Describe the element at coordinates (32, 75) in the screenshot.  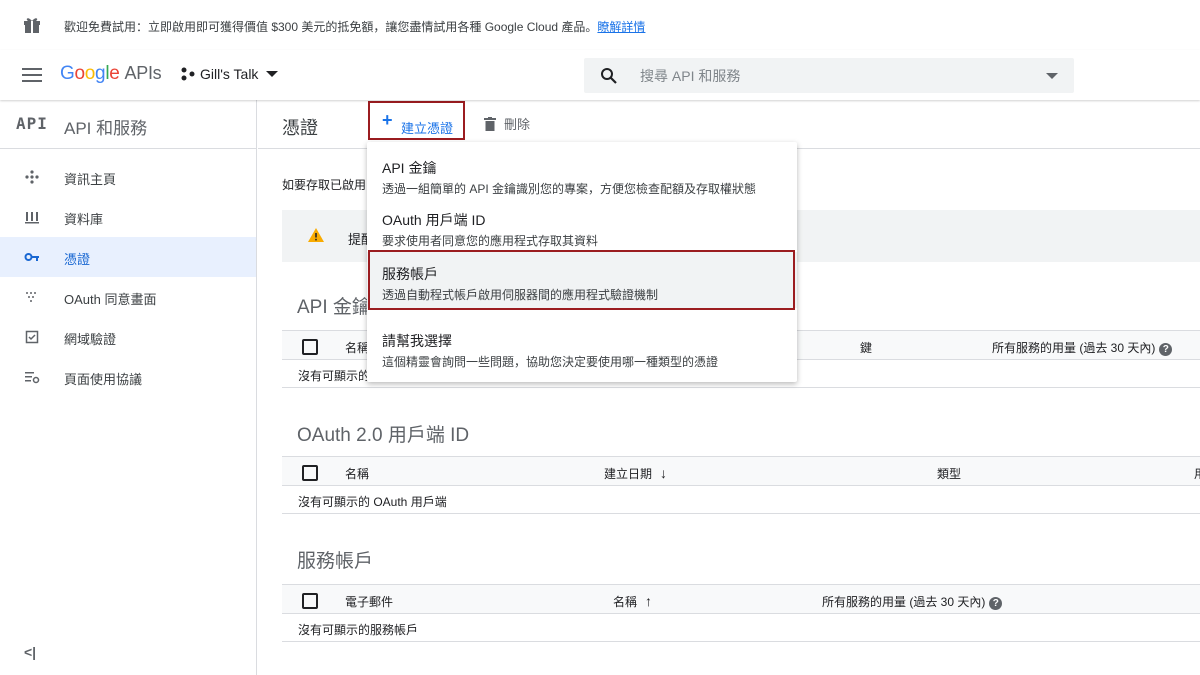
I see `menu-icon` at that location.